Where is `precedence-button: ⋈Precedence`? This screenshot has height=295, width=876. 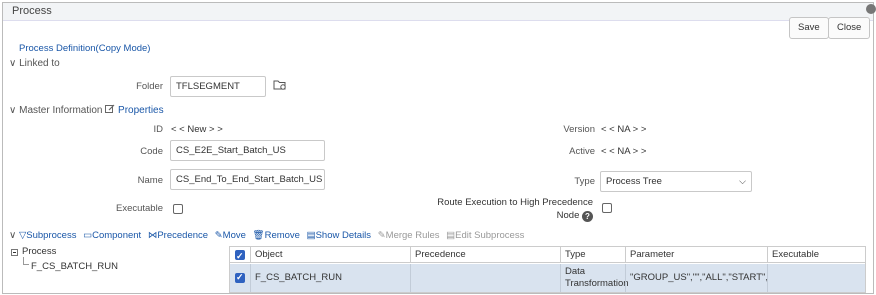 precedence-button: ⋈Precedence is located at coordinates (179, 235).